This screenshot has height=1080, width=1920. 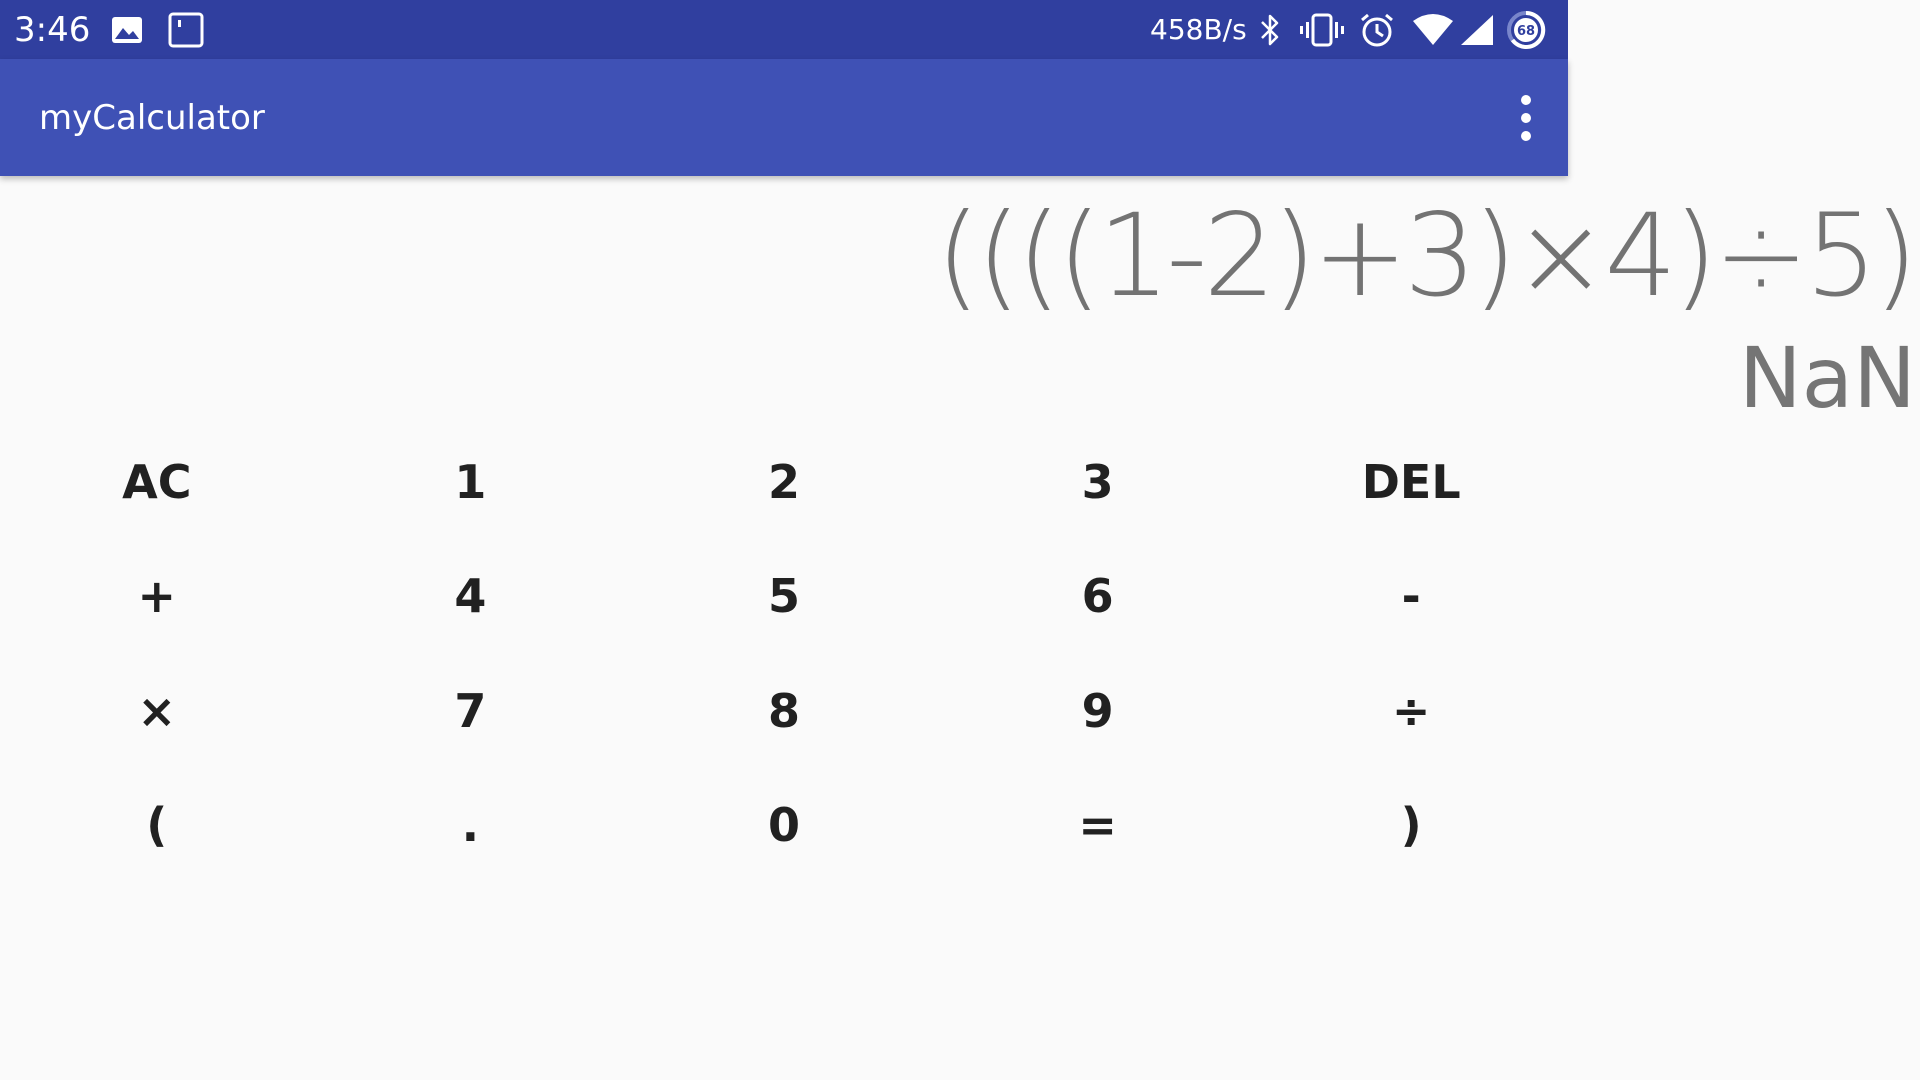 What do you see at coordinates (157, 482) in the screenshot?
I see `key-clear: AC` at bounding box center [157, 482].